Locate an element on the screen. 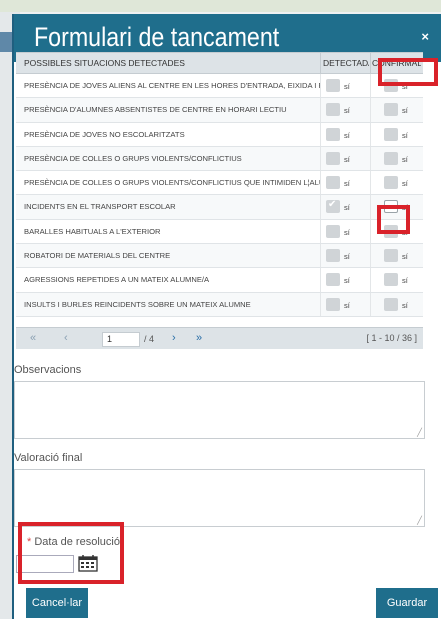  first-page-button: « is located at coordinates (33, 338).